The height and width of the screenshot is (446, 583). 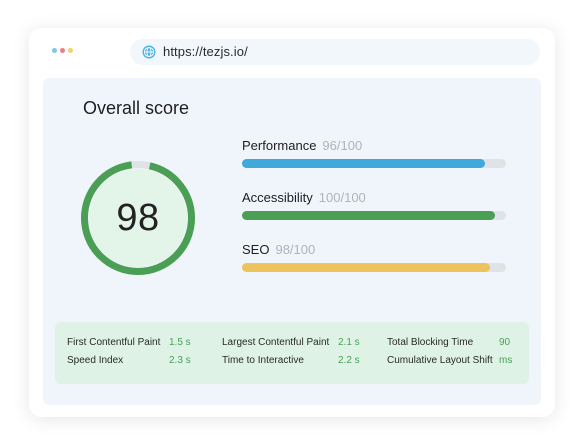 I want to click on window-dot-blue, so click(x=54, y=50).